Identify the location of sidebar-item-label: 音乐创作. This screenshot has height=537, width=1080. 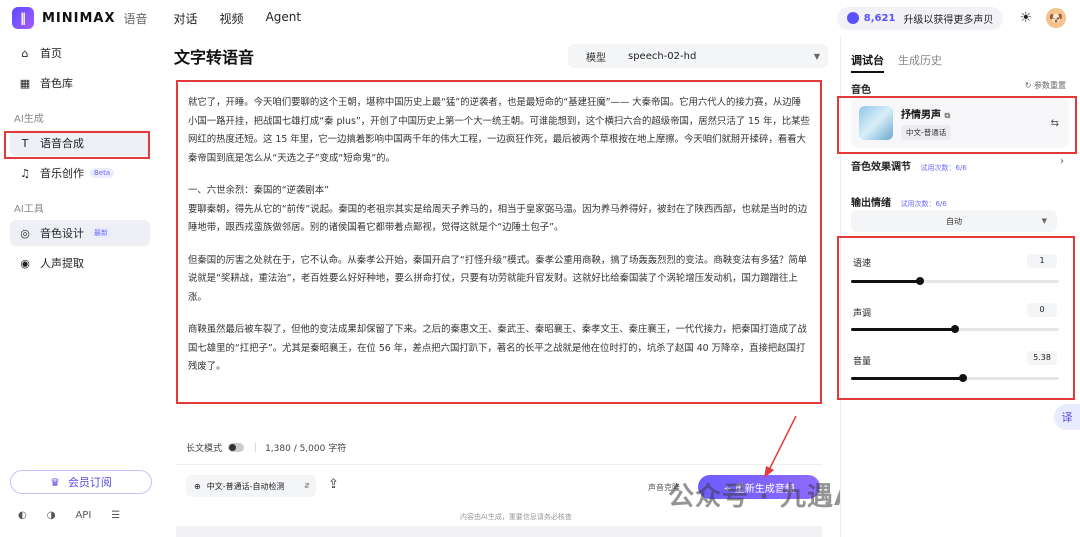
(62, 173).